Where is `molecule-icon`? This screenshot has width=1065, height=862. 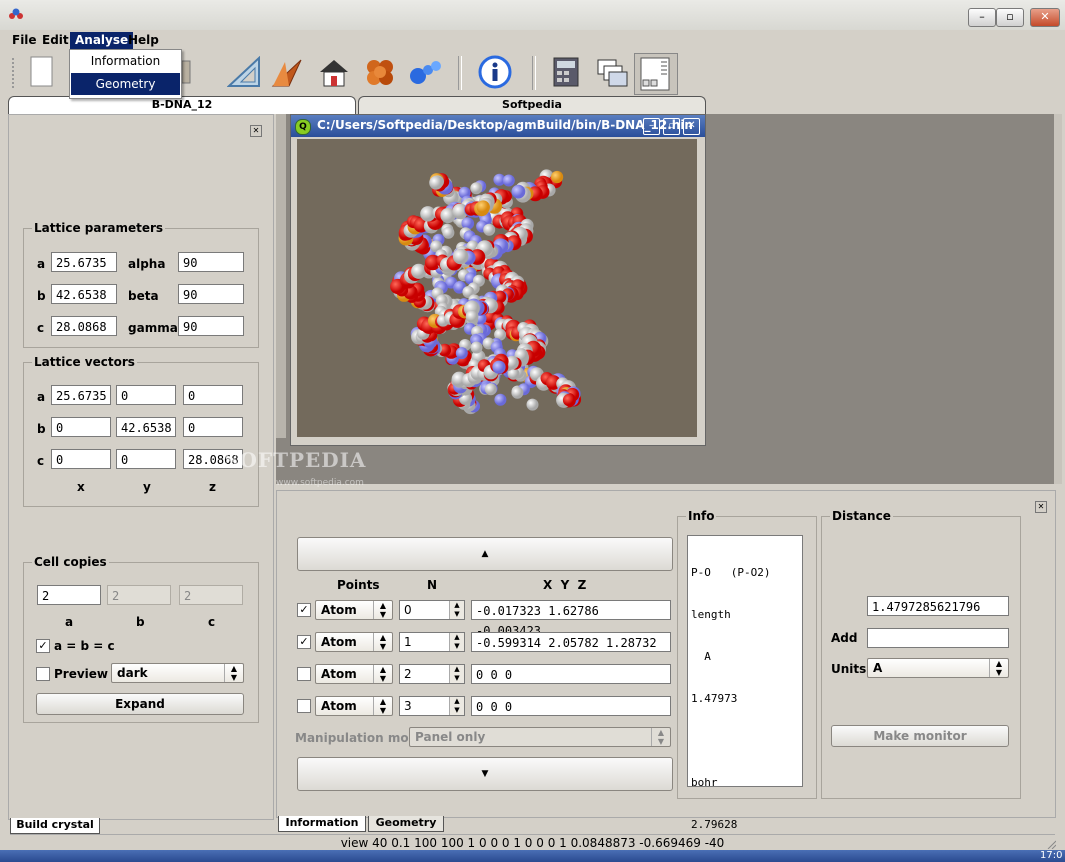 molecule-icon is located at coordinates (426, 72).